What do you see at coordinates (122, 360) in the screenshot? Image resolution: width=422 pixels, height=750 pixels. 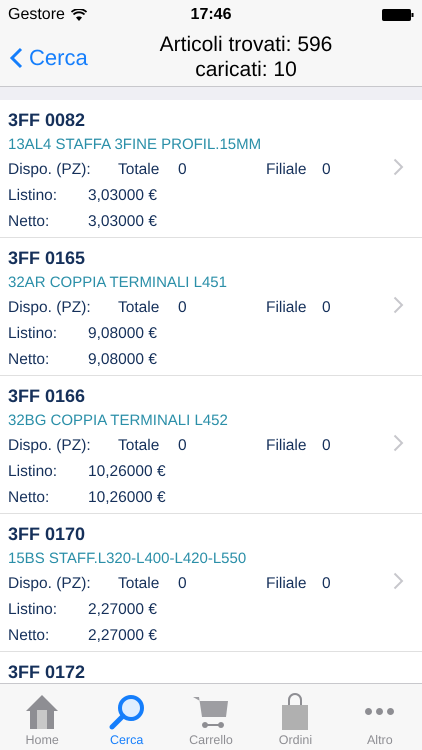 I see `net-price-value: 9,08000 €` at bounding box center [122, 360].